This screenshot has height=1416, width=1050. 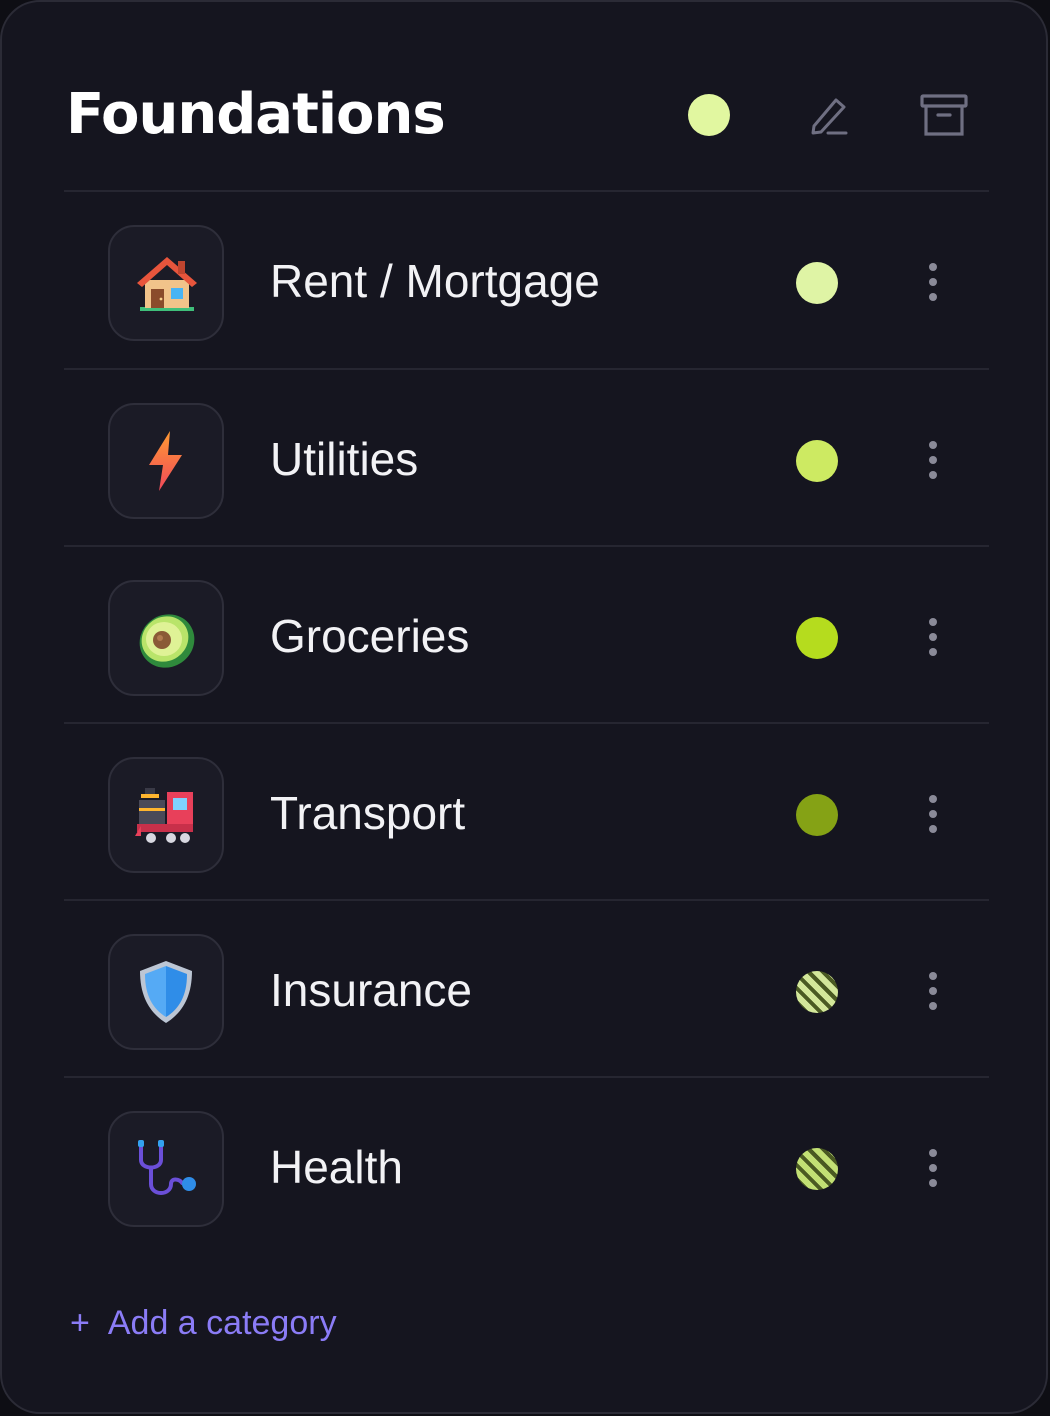 I want to click on add-category-button: + Add a category, so click(x=203, y=1323).